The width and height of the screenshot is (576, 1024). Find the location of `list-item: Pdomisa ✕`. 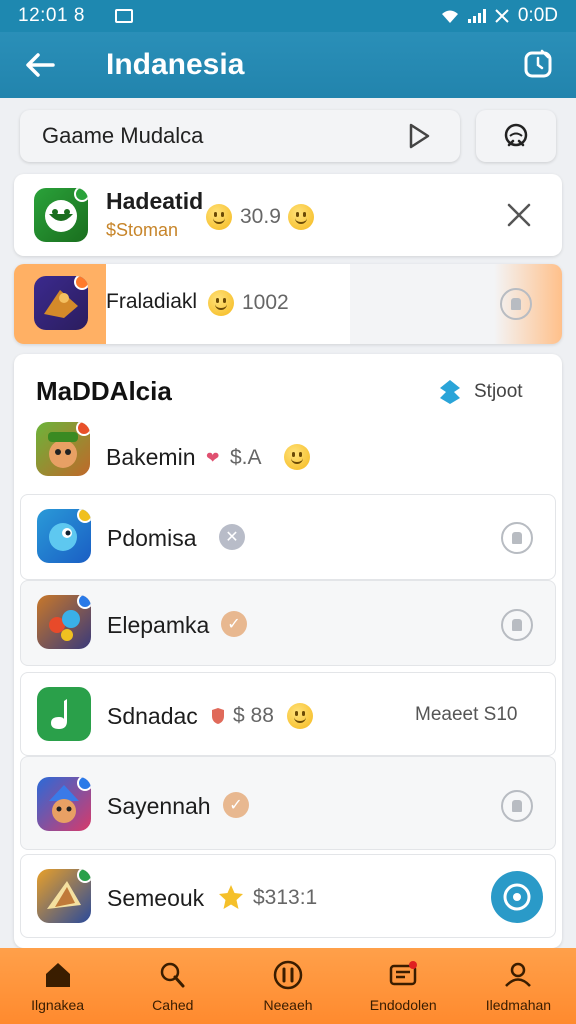

list-item: Pdomisa ✕ is located at coordinates (288, 537).